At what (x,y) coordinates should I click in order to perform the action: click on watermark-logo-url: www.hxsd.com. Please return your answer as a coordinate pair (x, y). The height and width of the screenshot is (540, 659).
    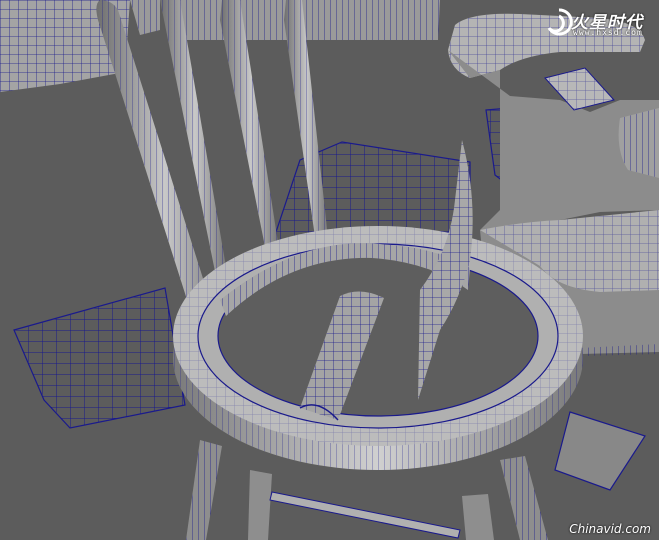
    Looking at the image, I should click on (608, 32).